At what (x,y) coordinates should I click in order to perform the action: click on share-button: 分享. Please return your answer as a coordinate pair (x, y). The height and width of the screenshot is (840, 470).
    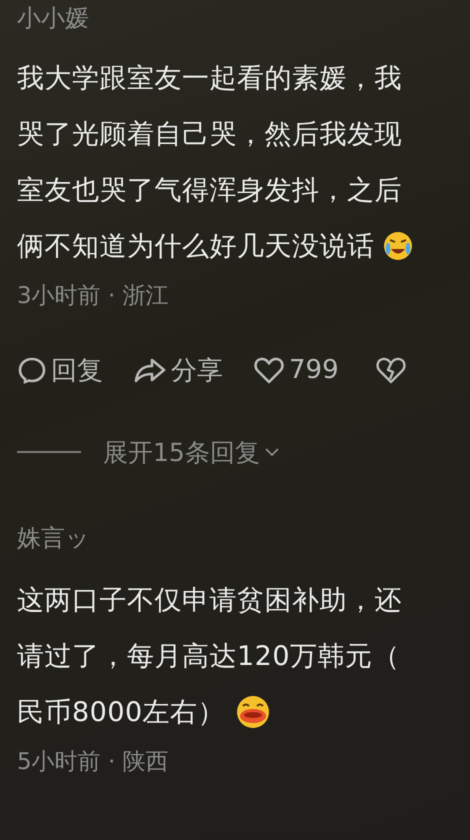
    Looking at the image, I should click on (197, 370).